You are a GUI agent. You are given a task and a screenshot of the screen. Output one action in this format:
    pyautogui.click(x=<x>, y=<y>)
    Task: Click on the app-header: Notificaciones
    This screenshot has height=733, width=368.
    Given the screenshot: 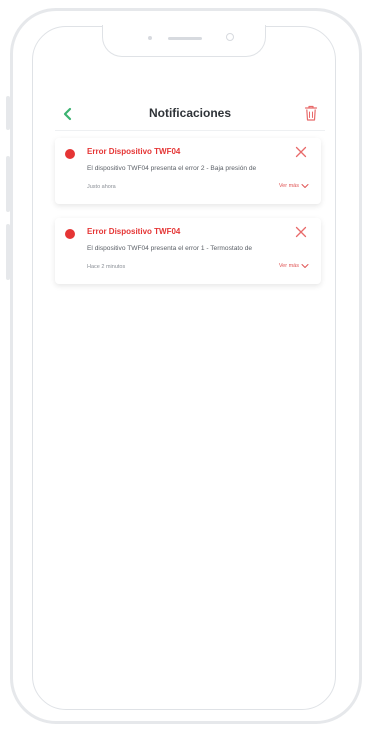 What is the action you would take?
    pyautogui.click(x=190, y=115)
    